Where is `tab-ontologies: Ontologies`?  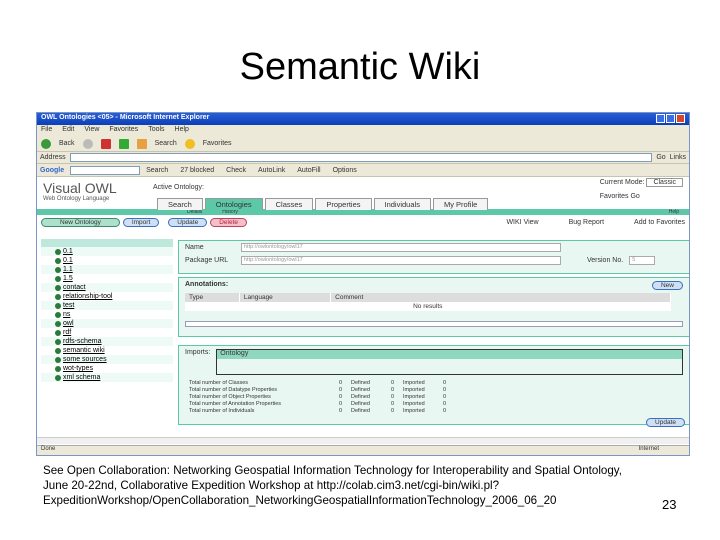 tab-ontologies: Ontologies is located at coordinates (233, 204).